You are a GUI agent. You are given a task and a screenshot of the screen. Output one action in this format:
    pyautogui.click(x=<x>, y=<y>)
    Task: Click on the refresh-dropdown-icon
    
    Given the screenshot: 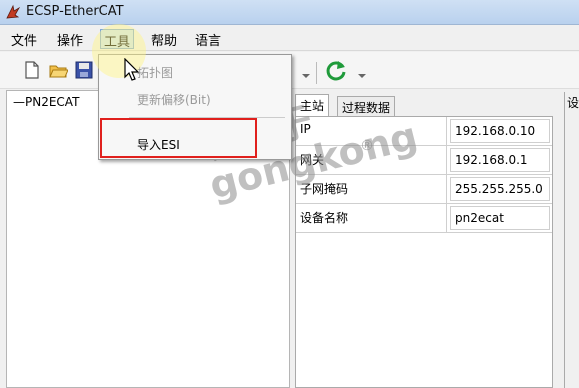 What is the action you would take?
    pyautogui.click(x=362, y=70)
    